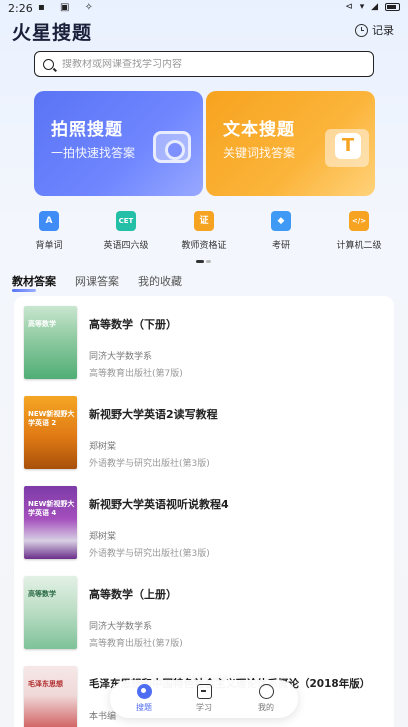 The height and width of the screenshot is (727, 408). Describe the element at coordinates (45, 684) in the screenshot. I see `cover-title: 毛泽东思想` at that location.